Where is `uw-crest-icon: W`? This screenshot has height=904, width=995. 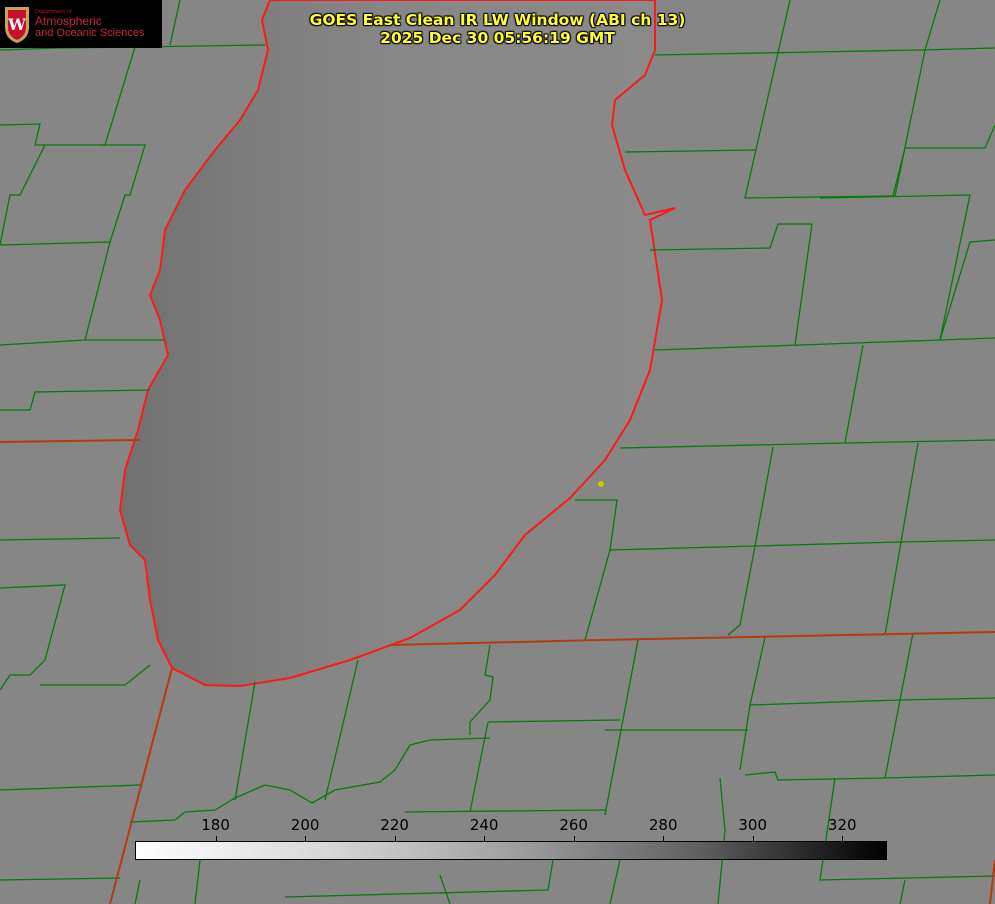
uw-crest-icon: W is located at coordinates (17, 25).